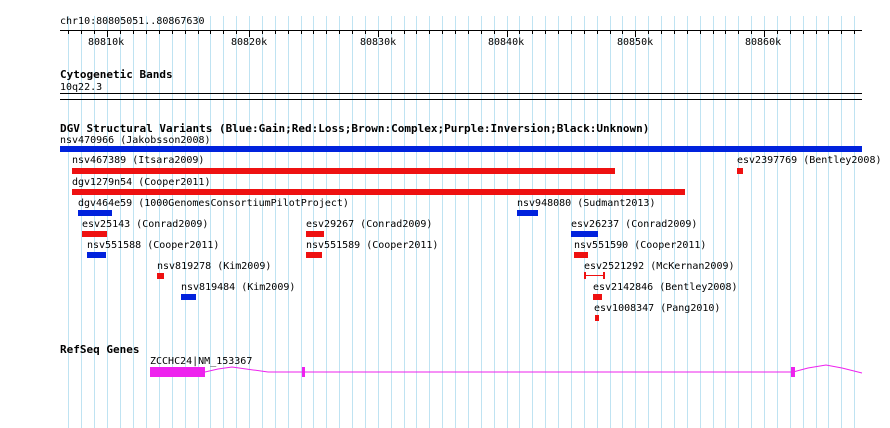  What do you see at coordinates (153, 245) in the screenshot?
I see `variant-label: nsv551588 (Cooper2011)` at bounding box center [153, 245].